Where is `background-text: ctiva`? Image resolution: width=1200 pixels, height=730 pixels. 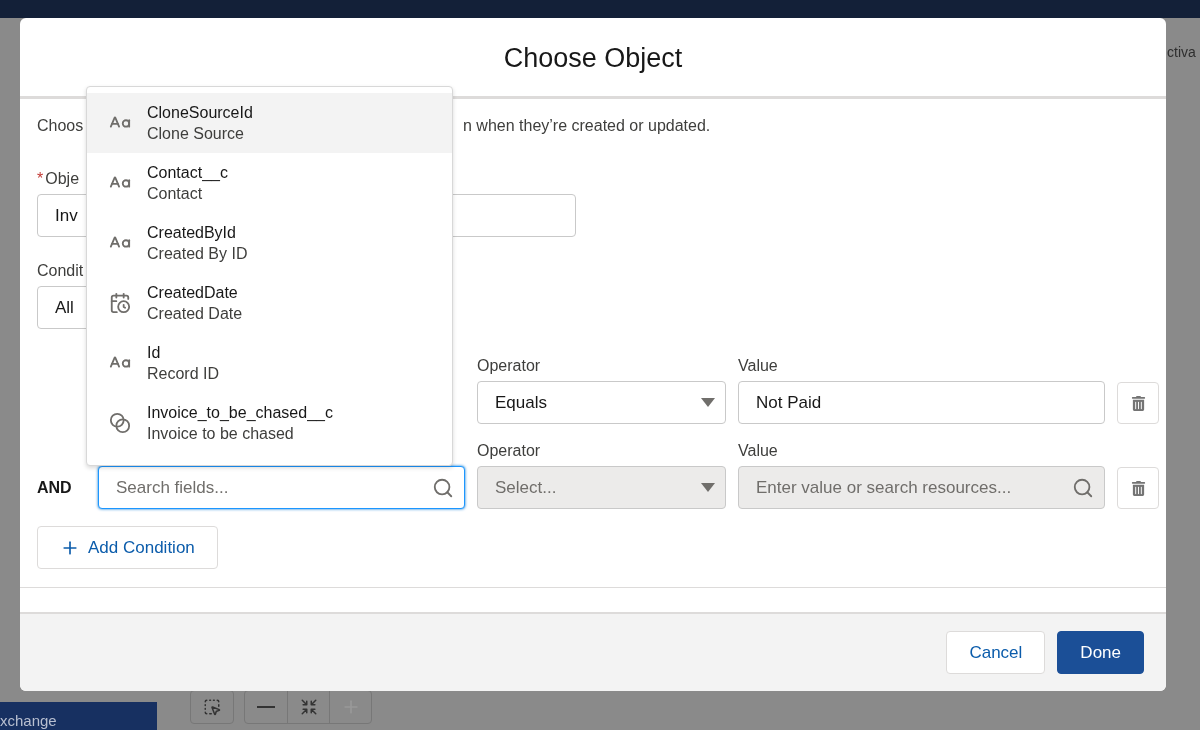 background-text: ctiva is located at coordinates (1181, 52).